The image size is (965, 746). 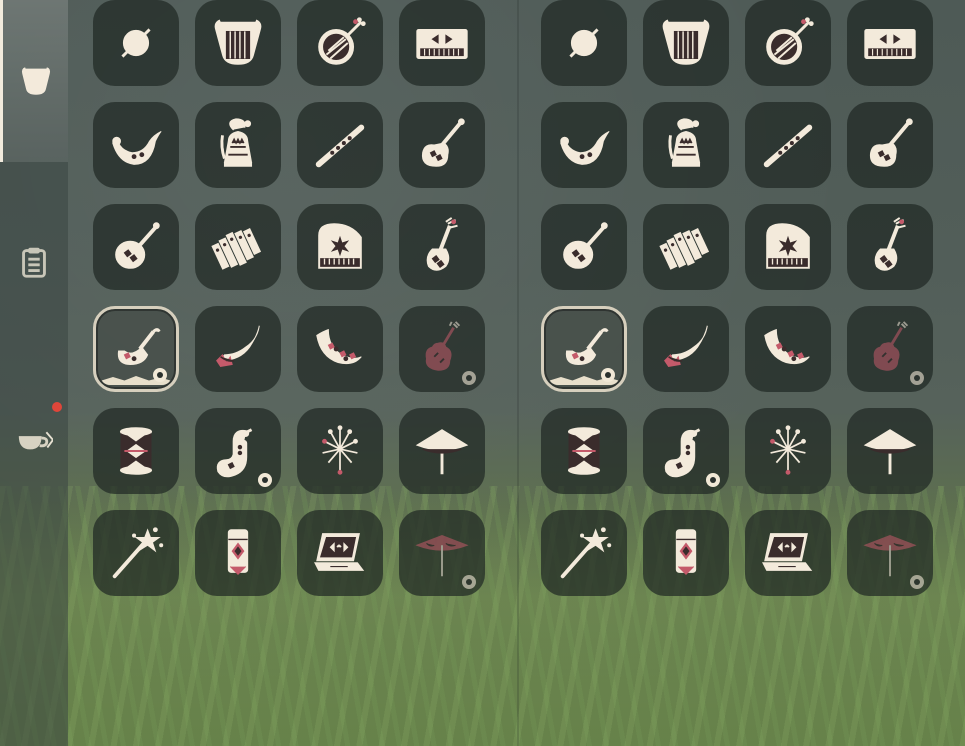 I want to click on parasol-icon, so click(x=442, y=556).